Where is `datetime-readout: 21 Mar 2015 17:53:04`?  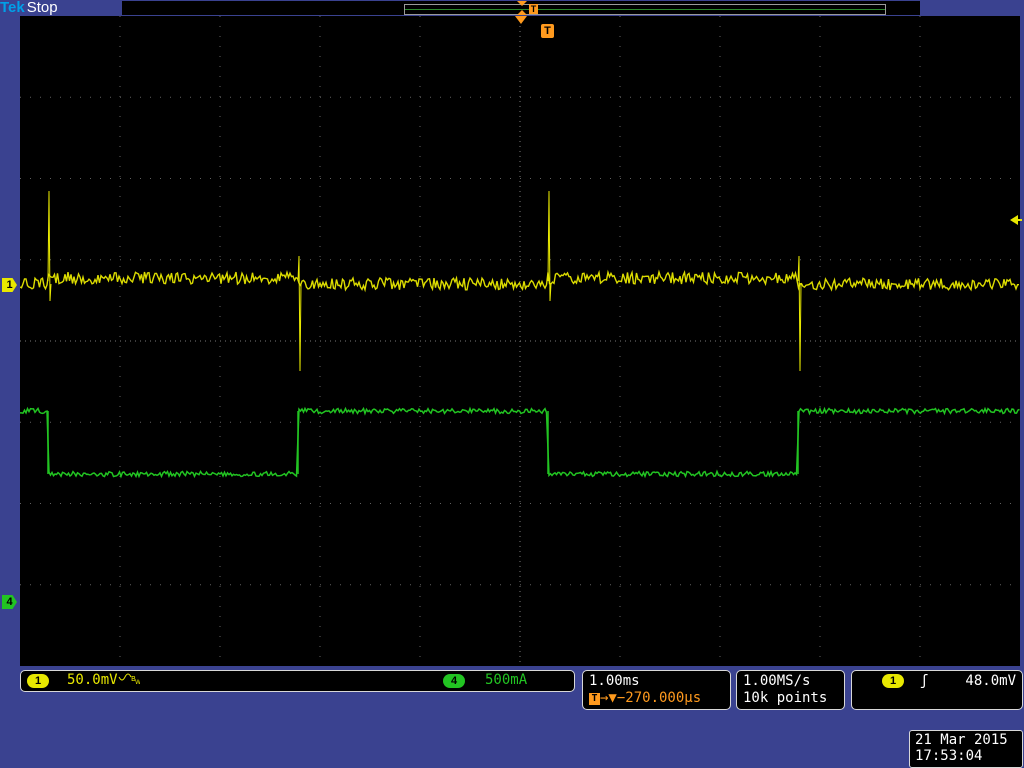
datetime-readout: 21 Mar 2015 17:53:04 is located at coordinates (966, 749).